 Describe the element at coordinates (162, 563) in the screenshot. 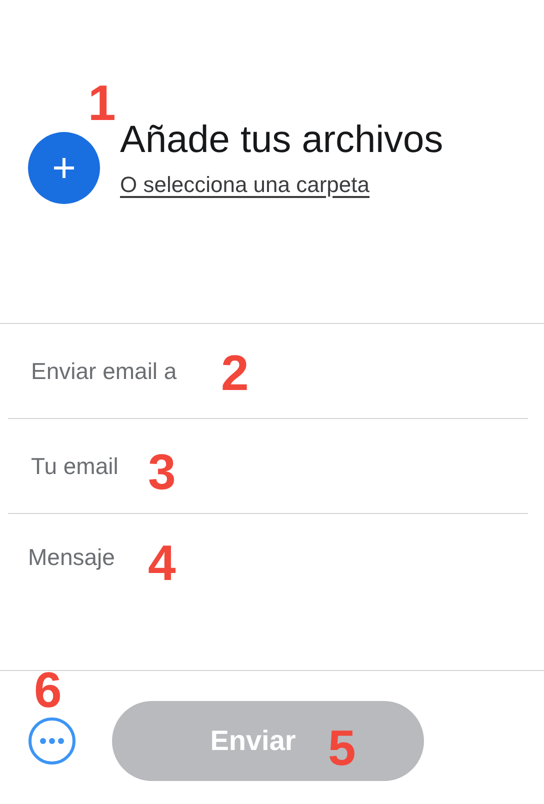

I see `annotation-number: 4` at that location.